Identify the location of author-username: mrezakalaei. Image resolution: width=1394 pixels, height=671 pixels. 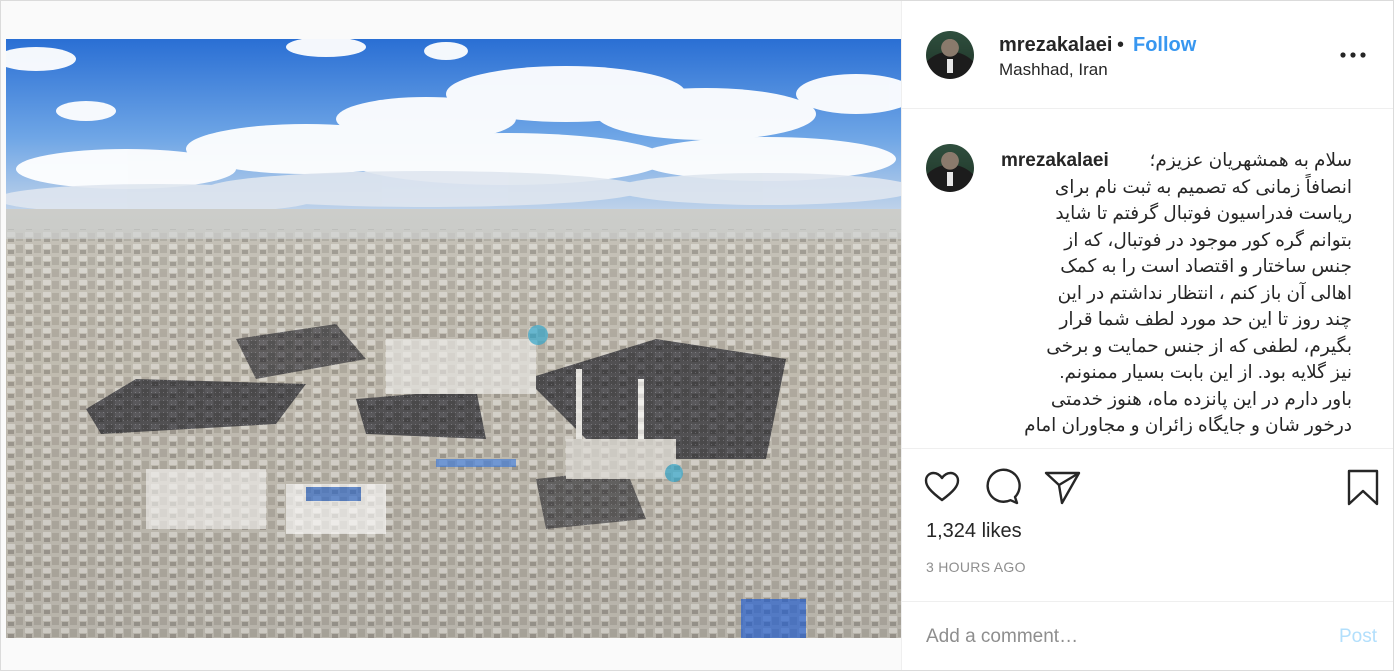
(1055, 45).